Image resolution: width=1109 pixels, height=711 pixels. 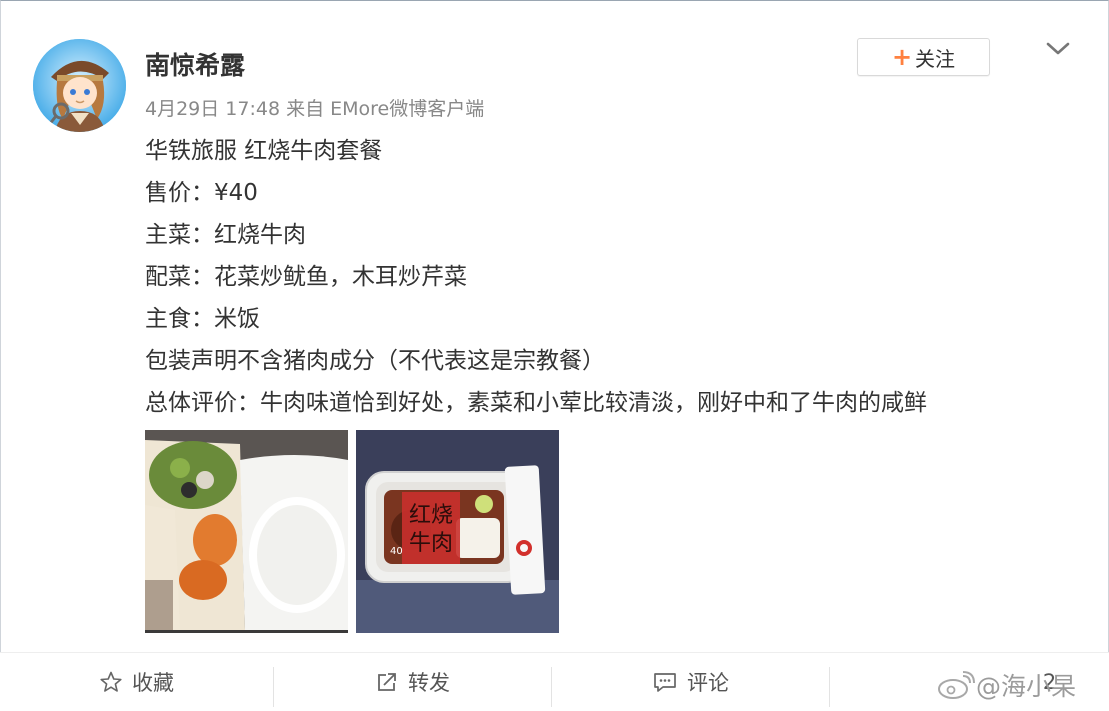 I want to click on post-line: 售价：¥40, so click(x=201, y=193).